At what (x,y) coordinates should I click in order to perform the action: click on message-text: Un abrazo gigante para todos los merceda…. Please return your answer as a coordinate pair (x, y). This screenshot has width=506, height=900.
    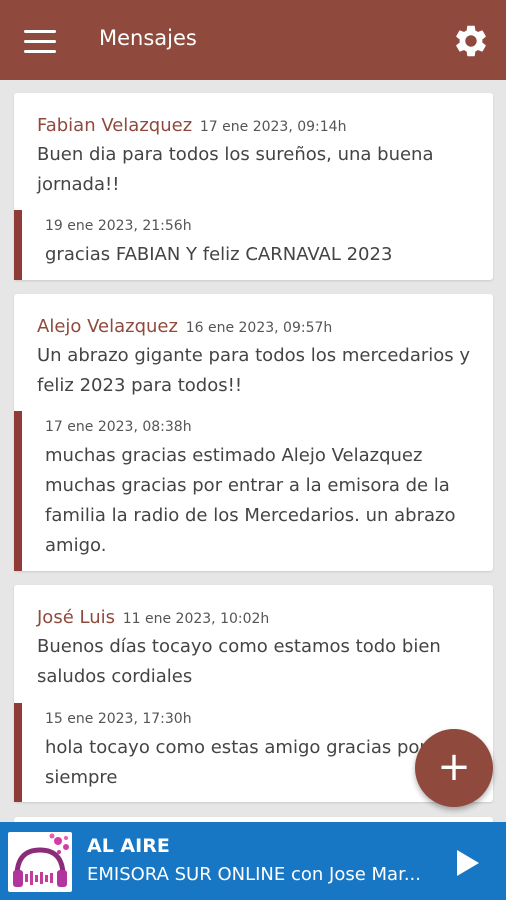
    Looking at the image, I should click on (254, 370).